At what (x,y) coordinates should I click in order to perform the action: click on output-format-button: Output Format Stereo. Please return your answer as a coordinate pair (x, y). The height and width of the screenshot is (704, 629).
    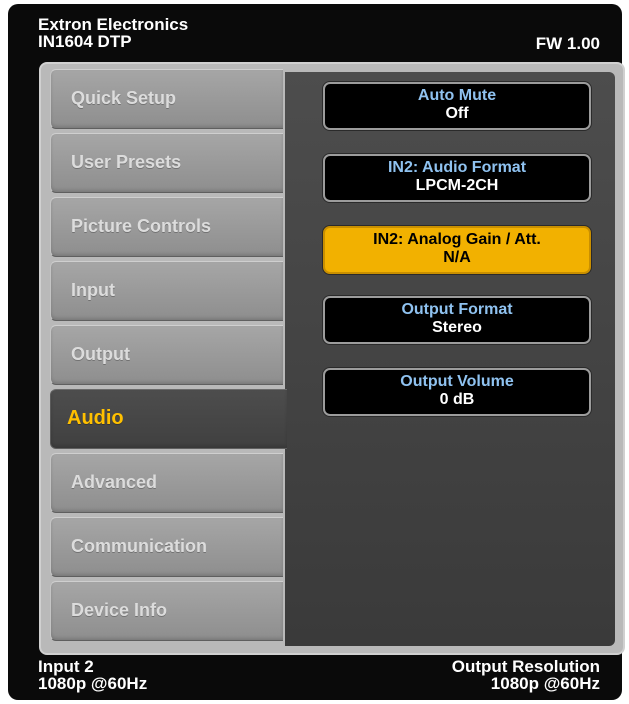
    Looking at the image, I should click on (457, 320).